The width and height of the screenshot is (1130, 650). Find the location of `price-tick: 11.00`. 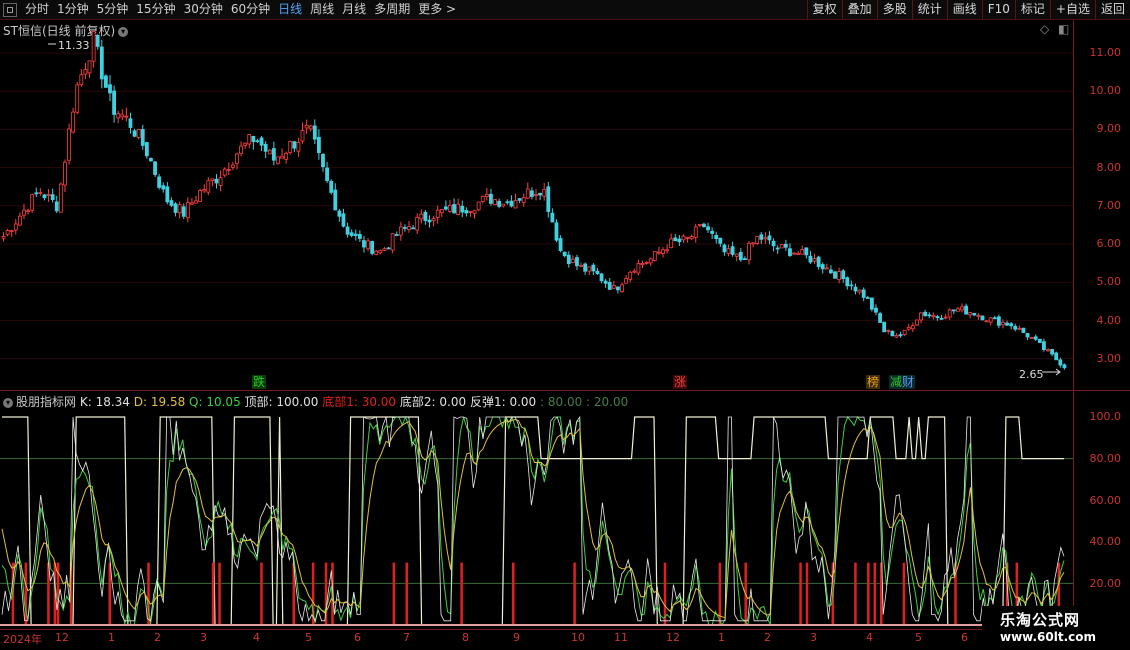

price-tick: 11.00 is located at coordinates (1105, 52).